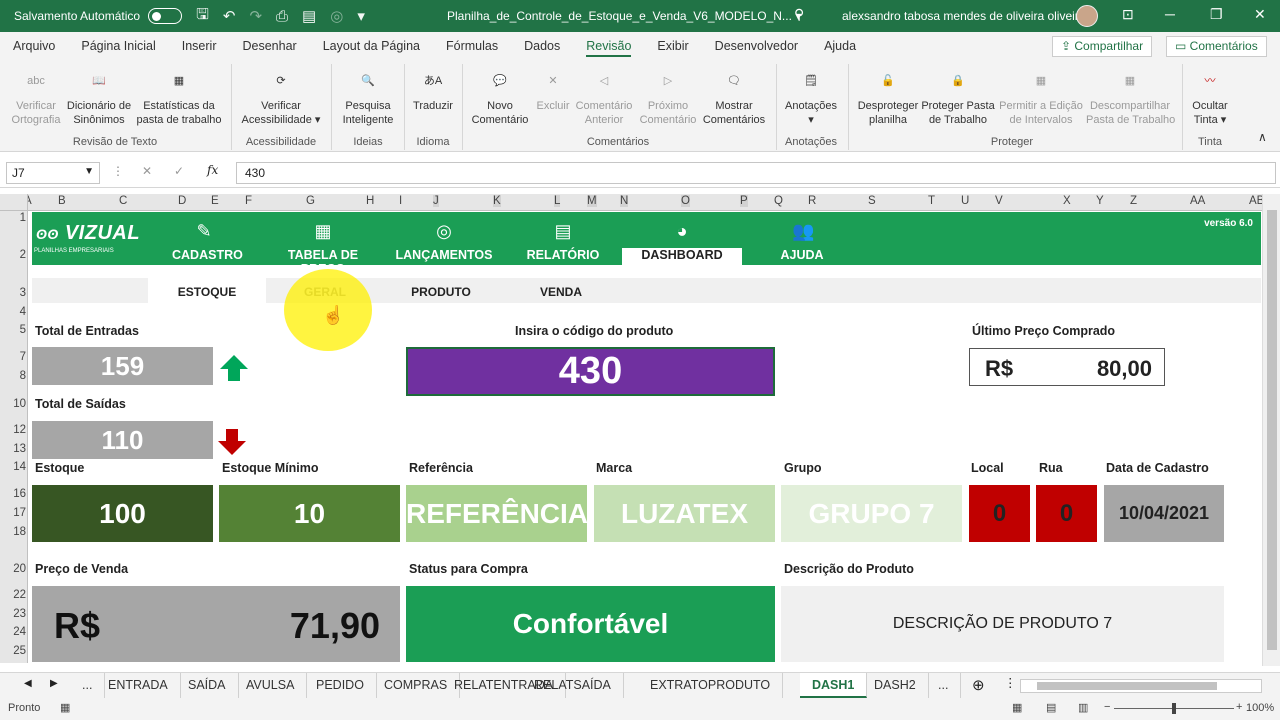 This screenshot has width=1280, height=720. I want to click on column-header: V, so click(999, 201).